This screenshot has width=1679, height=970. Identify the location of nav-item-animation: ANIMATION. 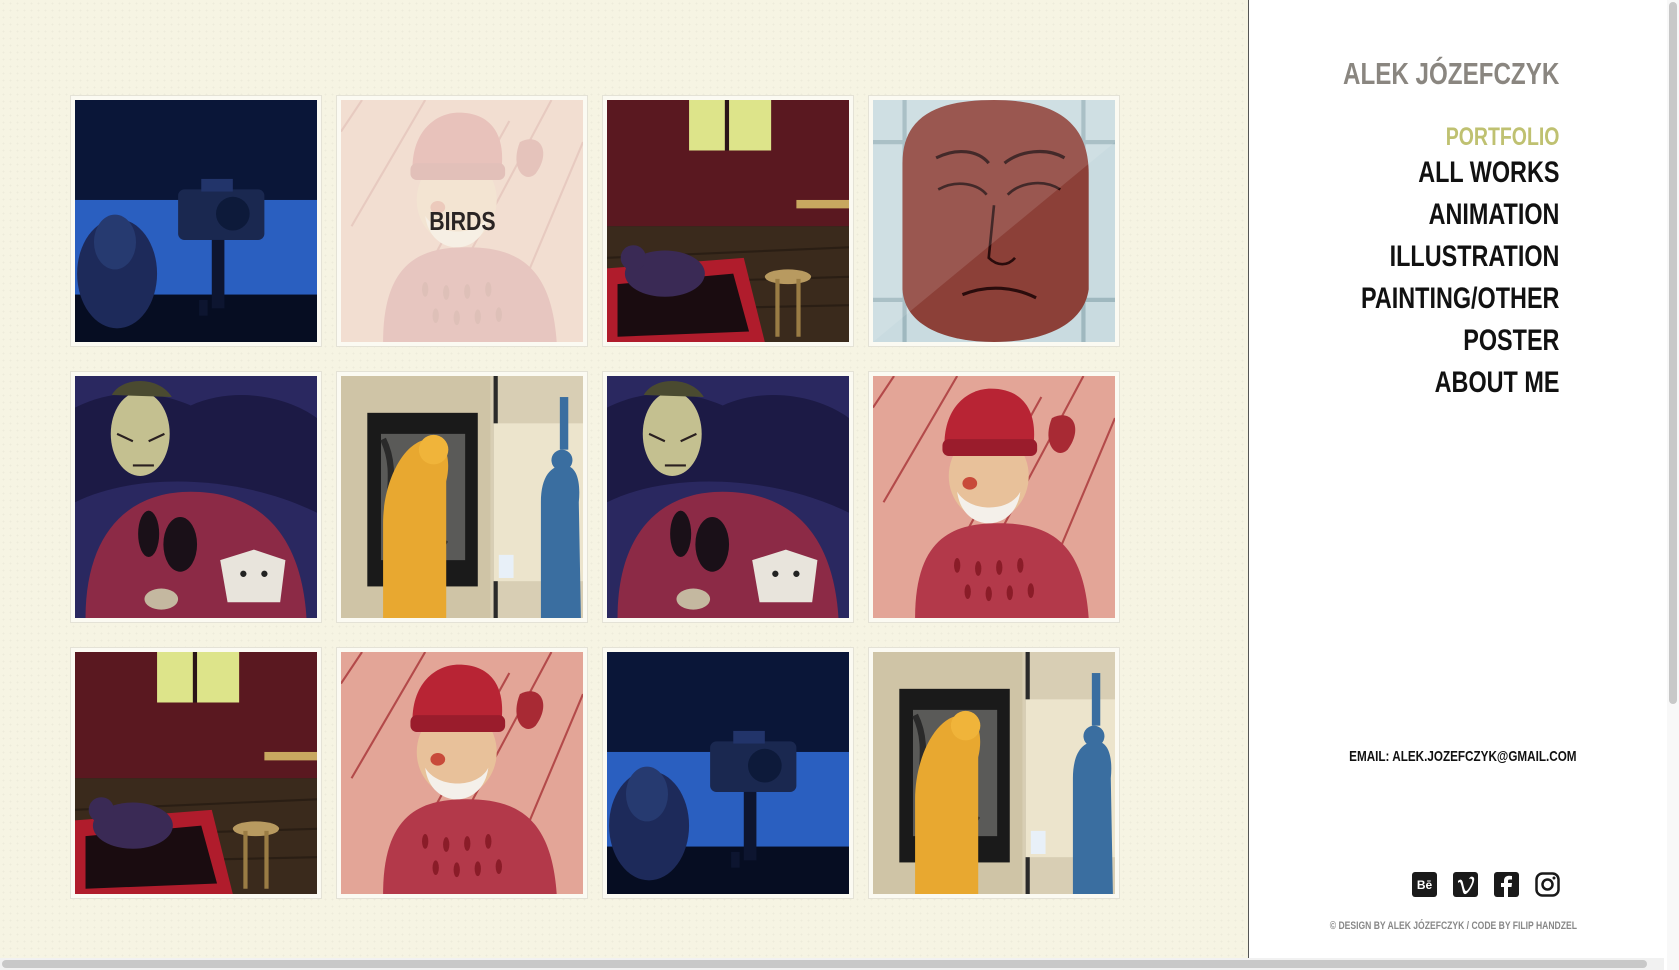
(1460, 215).